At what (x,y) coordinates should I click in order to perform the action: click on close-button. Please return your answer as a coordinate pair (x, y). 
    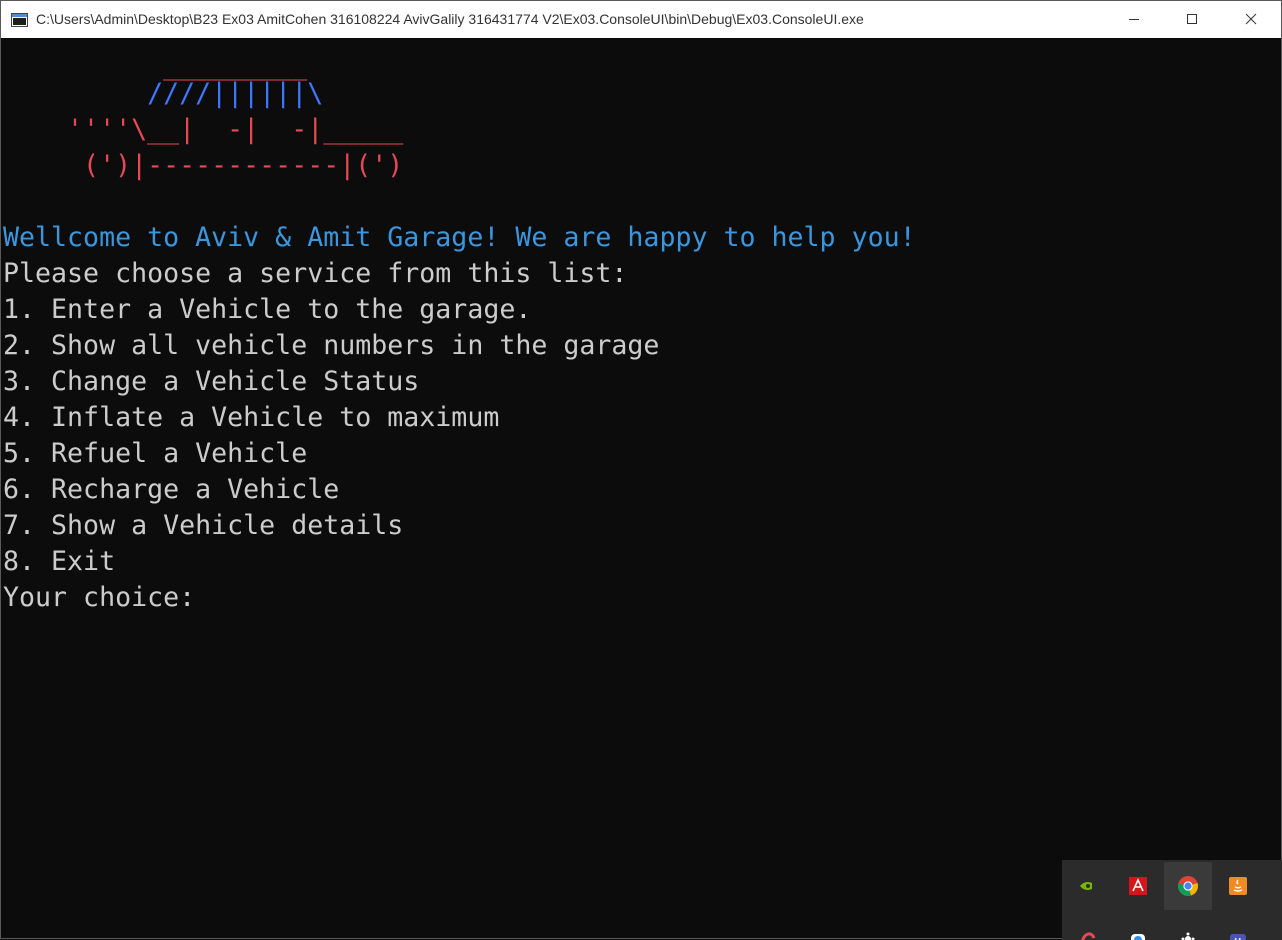
    Looking at the image, I should click on (1251, 19).